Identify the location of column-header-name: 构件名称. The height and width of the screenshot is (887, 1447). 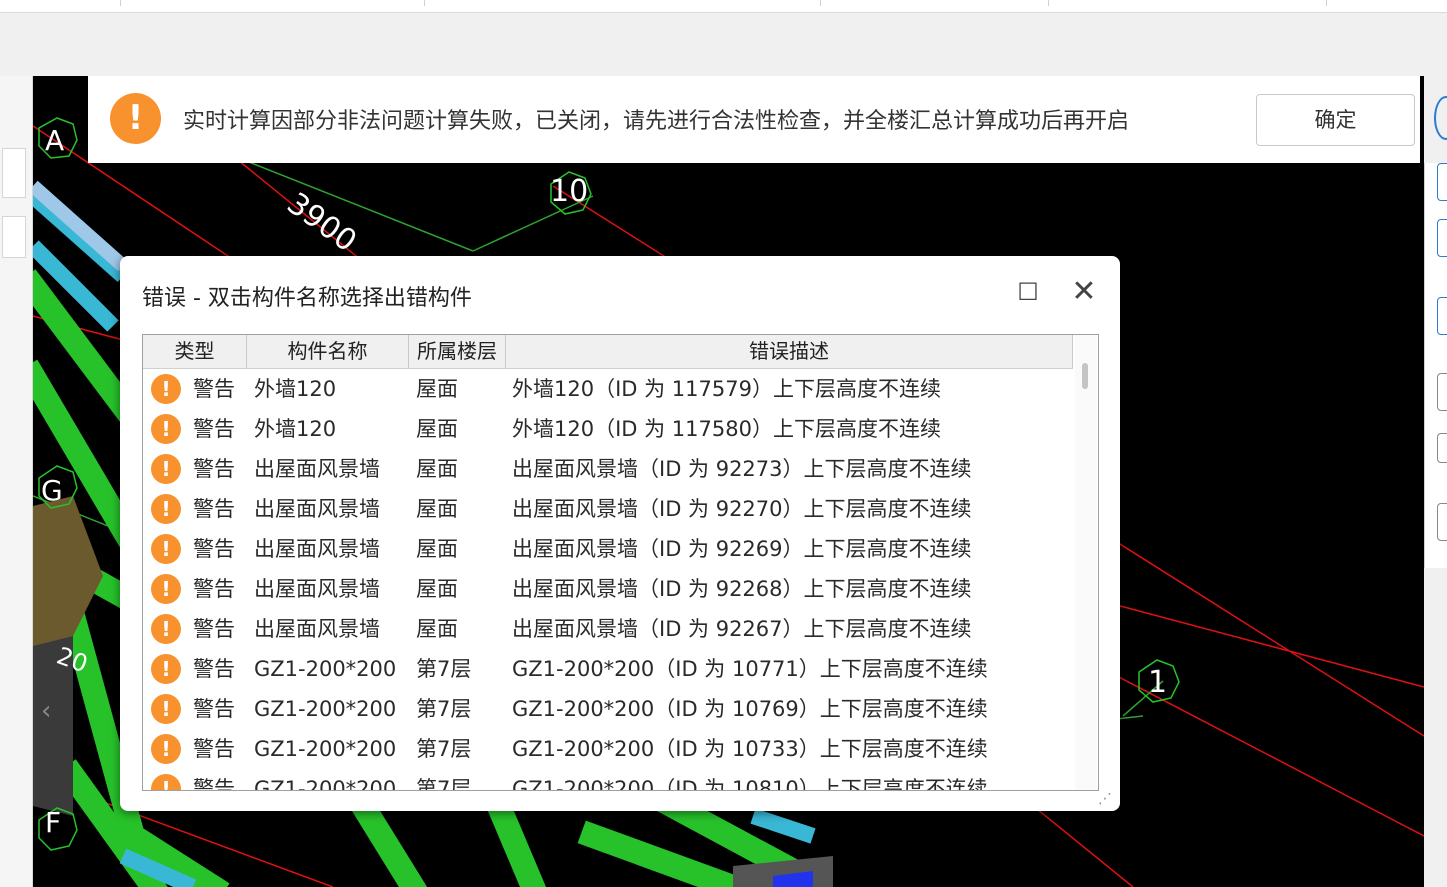
(328, 351).